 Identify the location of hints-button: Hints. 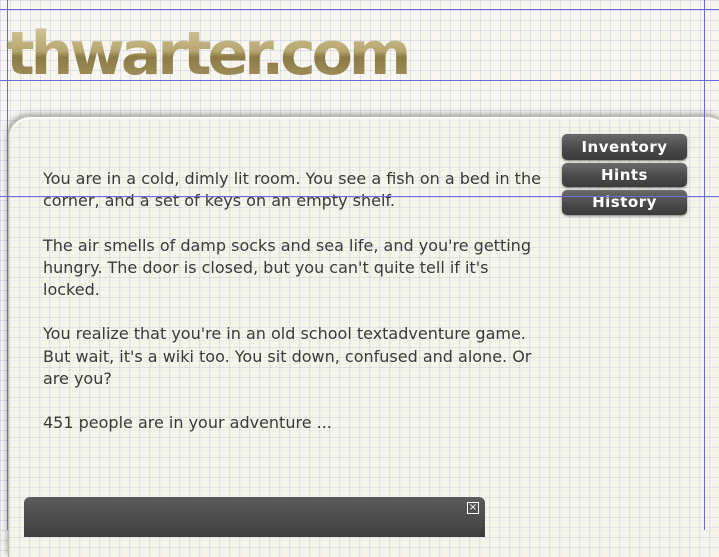
(624, 175).